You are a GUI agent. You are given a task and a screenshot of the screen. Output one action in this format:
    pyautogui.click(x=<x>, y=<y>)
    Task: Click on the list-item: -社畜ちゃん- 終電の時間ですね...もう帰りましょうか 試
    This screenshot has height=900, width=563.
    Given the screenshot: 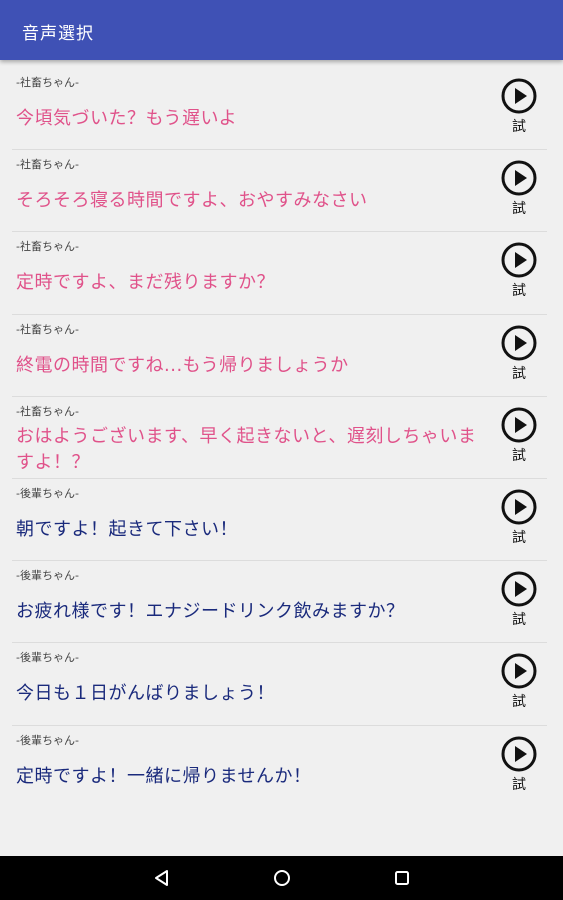 What is the action you would take?
    pyautogui.click(x=279, y=356)
    